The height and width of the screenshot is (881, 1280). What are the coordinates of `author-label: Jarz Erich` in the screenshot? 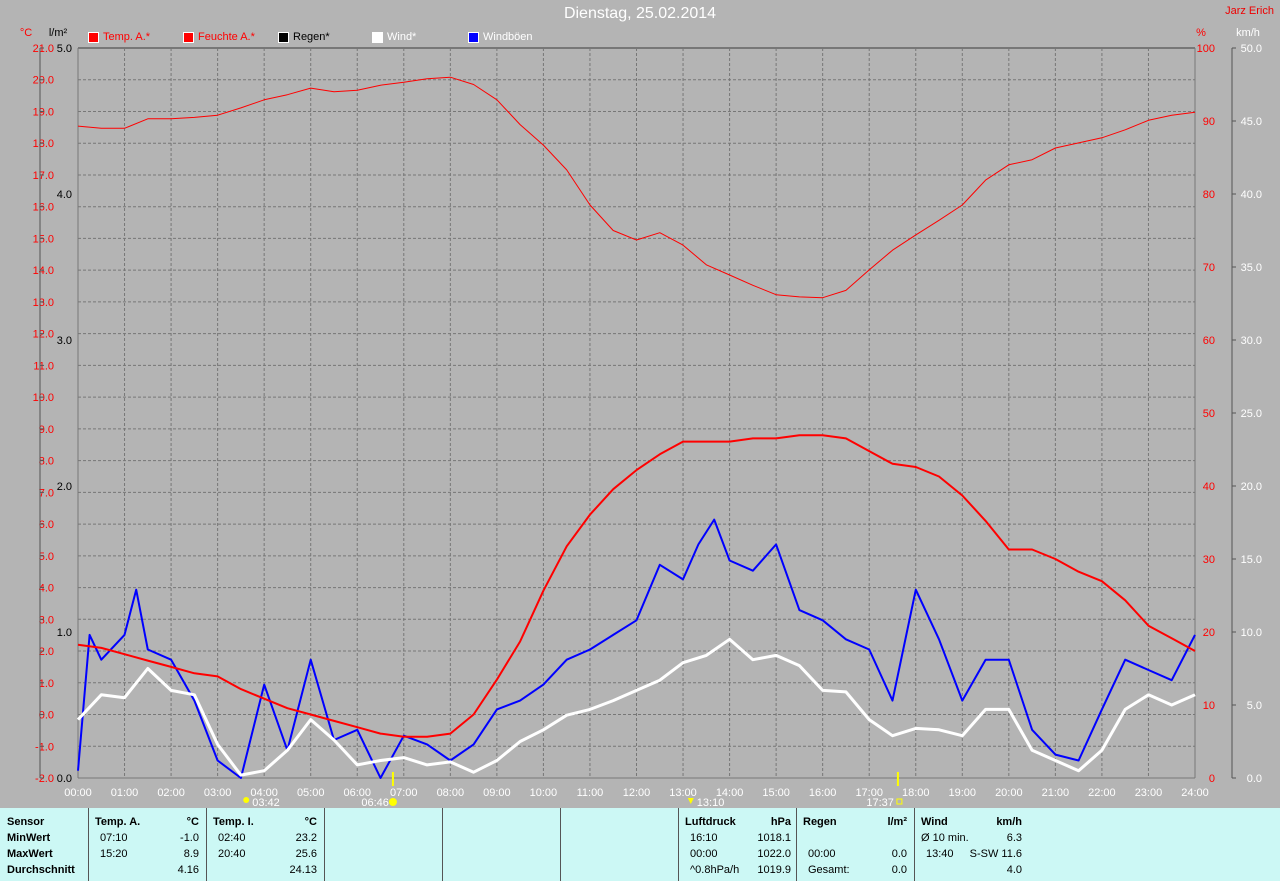 It's located at (1249, 11).